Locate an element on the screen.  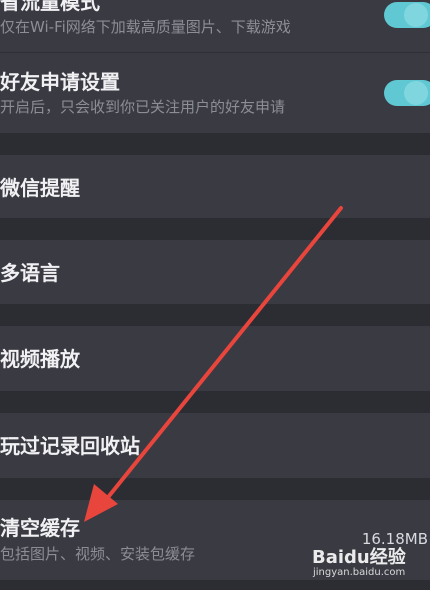
watermark-logo: Baidu经验 is located at coordinates (359, 557).